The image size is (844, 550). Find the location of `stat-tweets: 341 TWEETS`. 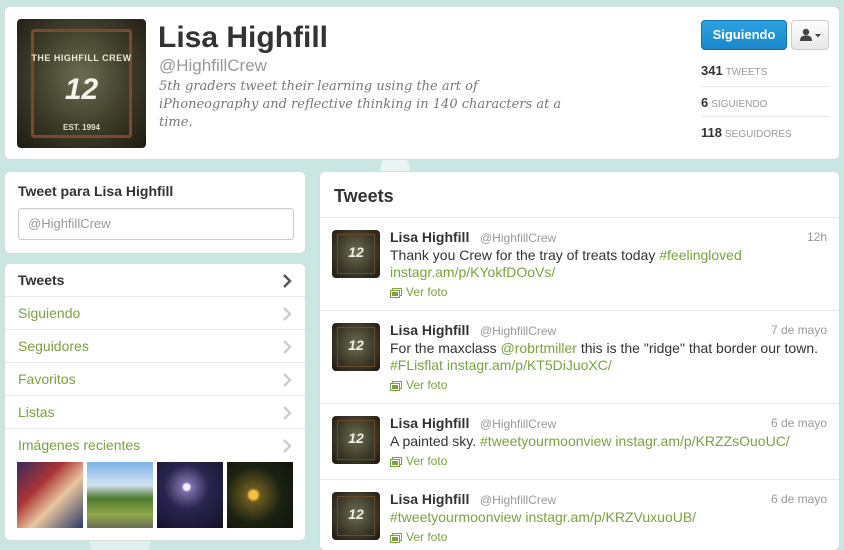

stat-tweets: 341 TWEETS is located at coordinates (765, 70).